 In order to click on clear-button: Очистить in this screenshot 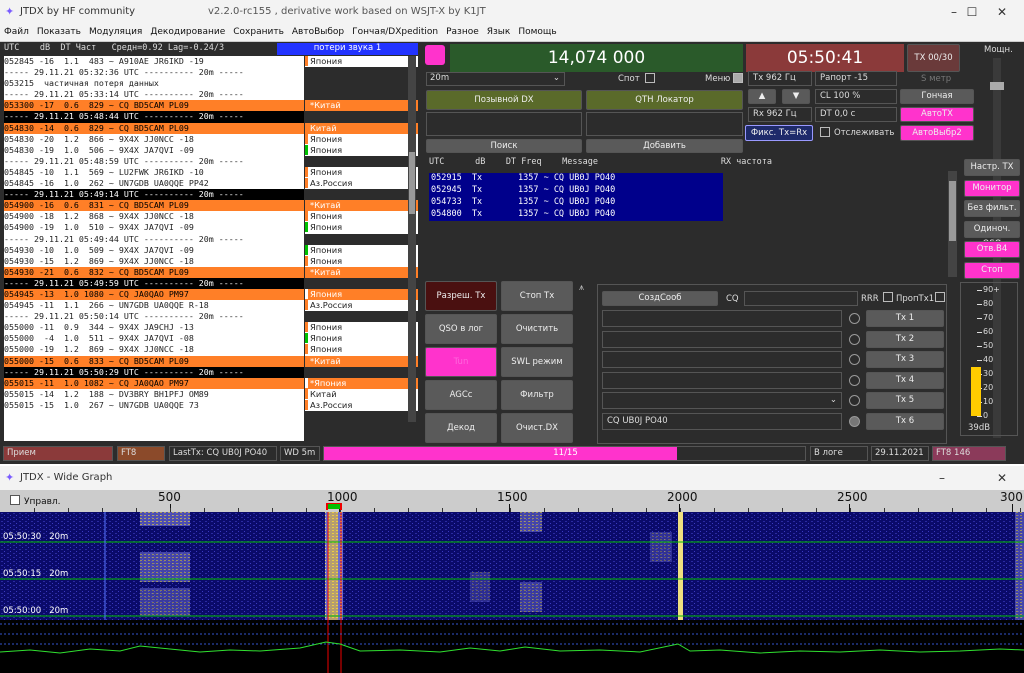, I will do `click(537, 329)`.